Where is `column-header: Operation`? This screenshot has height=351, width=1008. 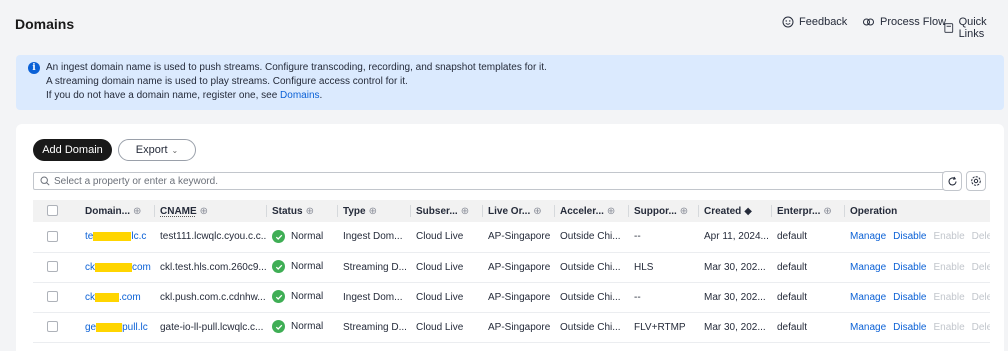 column-header: Operation is located at coordinates (917, 211).